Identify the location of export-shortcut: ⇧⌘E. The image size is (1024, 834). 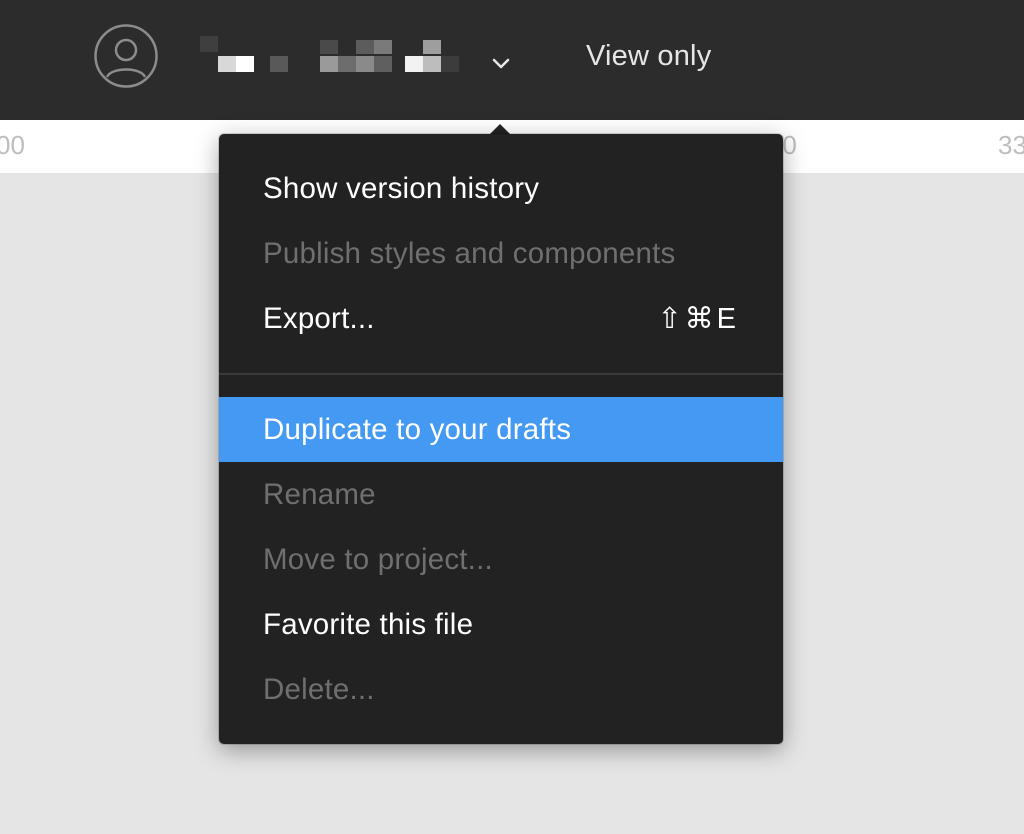
(698, 319).